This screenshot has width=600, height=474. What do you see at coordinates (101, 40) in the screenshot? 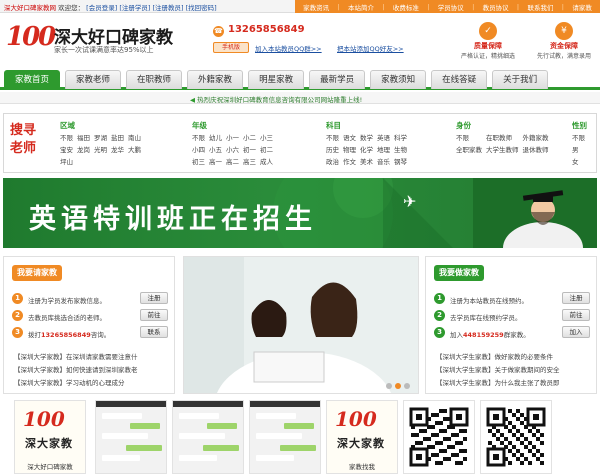
I see `site-logo: 100 深大好口碑家教 家长一次试课满意率达95%以上` at bounding box center [101, 40].